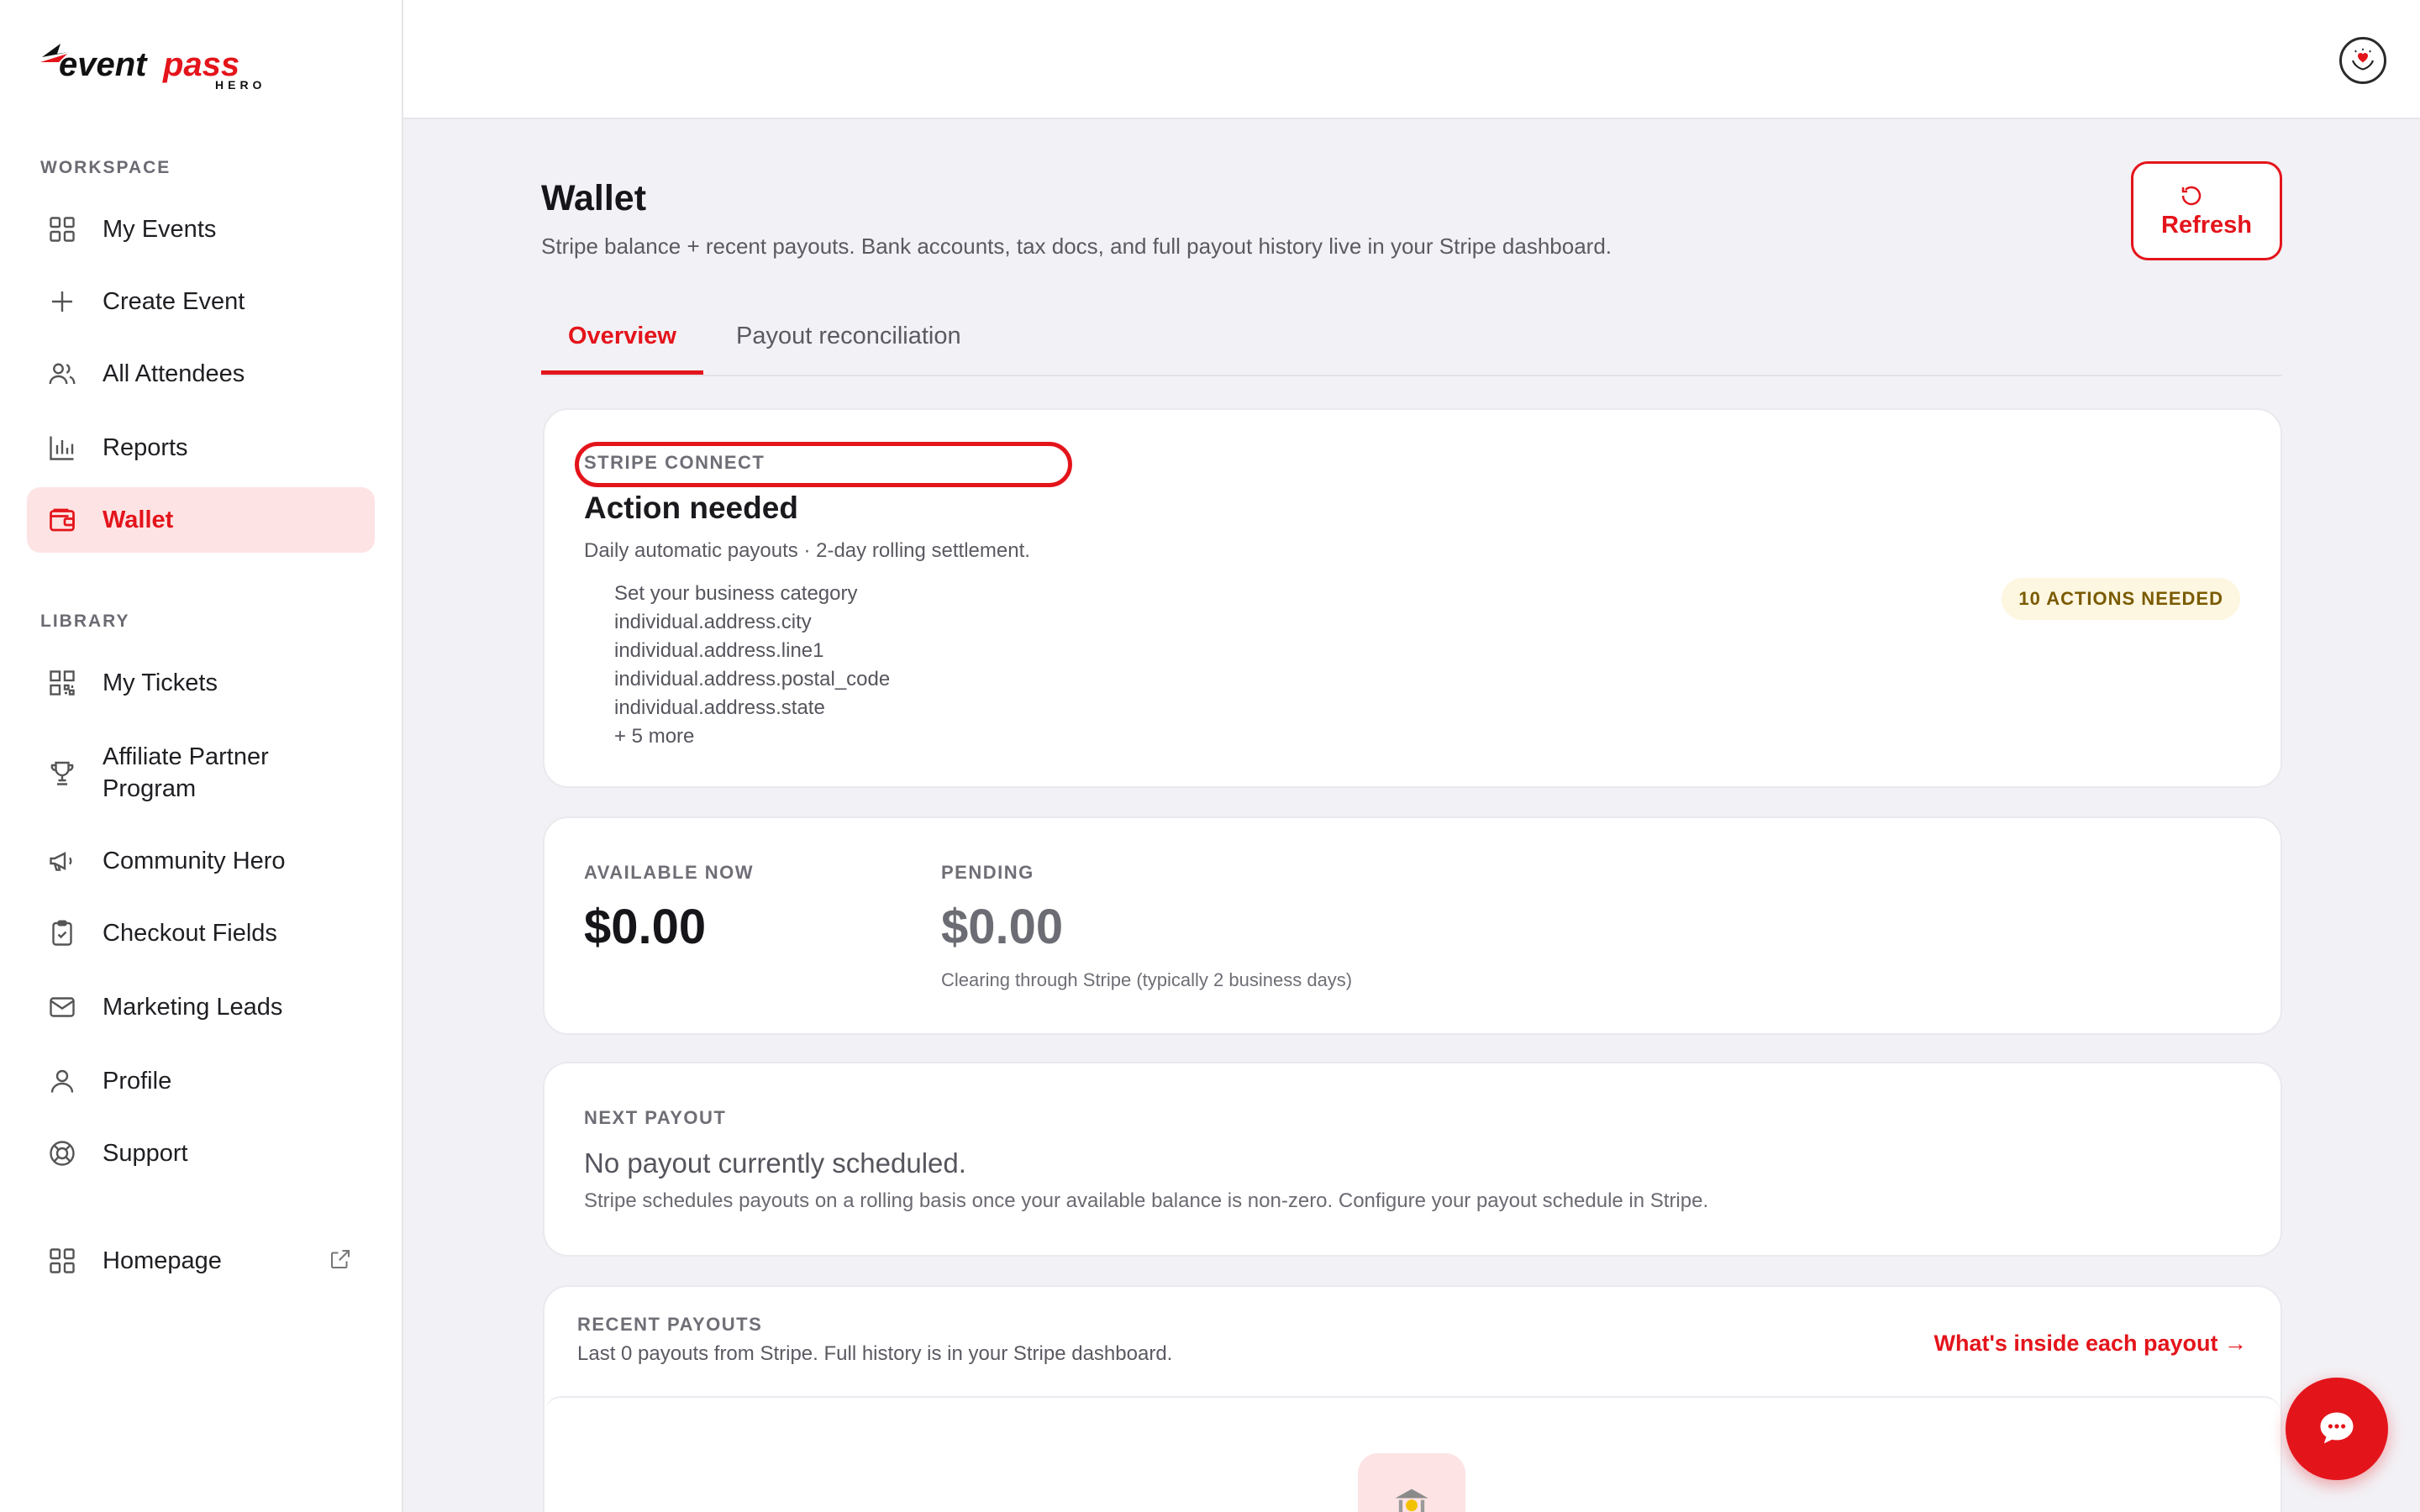  I want to click on sidebar-item-create-event: Create Event, so click(201, 301).